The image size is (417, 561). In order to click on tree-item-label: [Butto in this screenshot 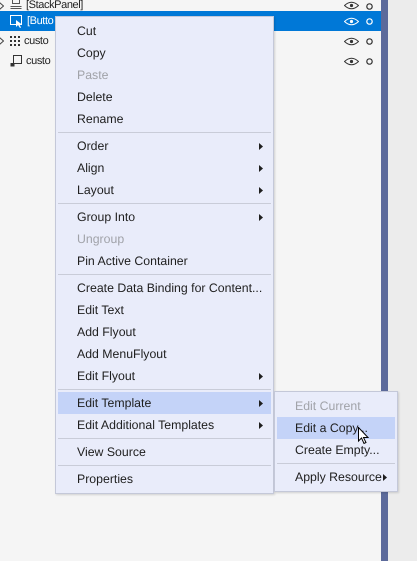, I will do `click(40, 21)`.